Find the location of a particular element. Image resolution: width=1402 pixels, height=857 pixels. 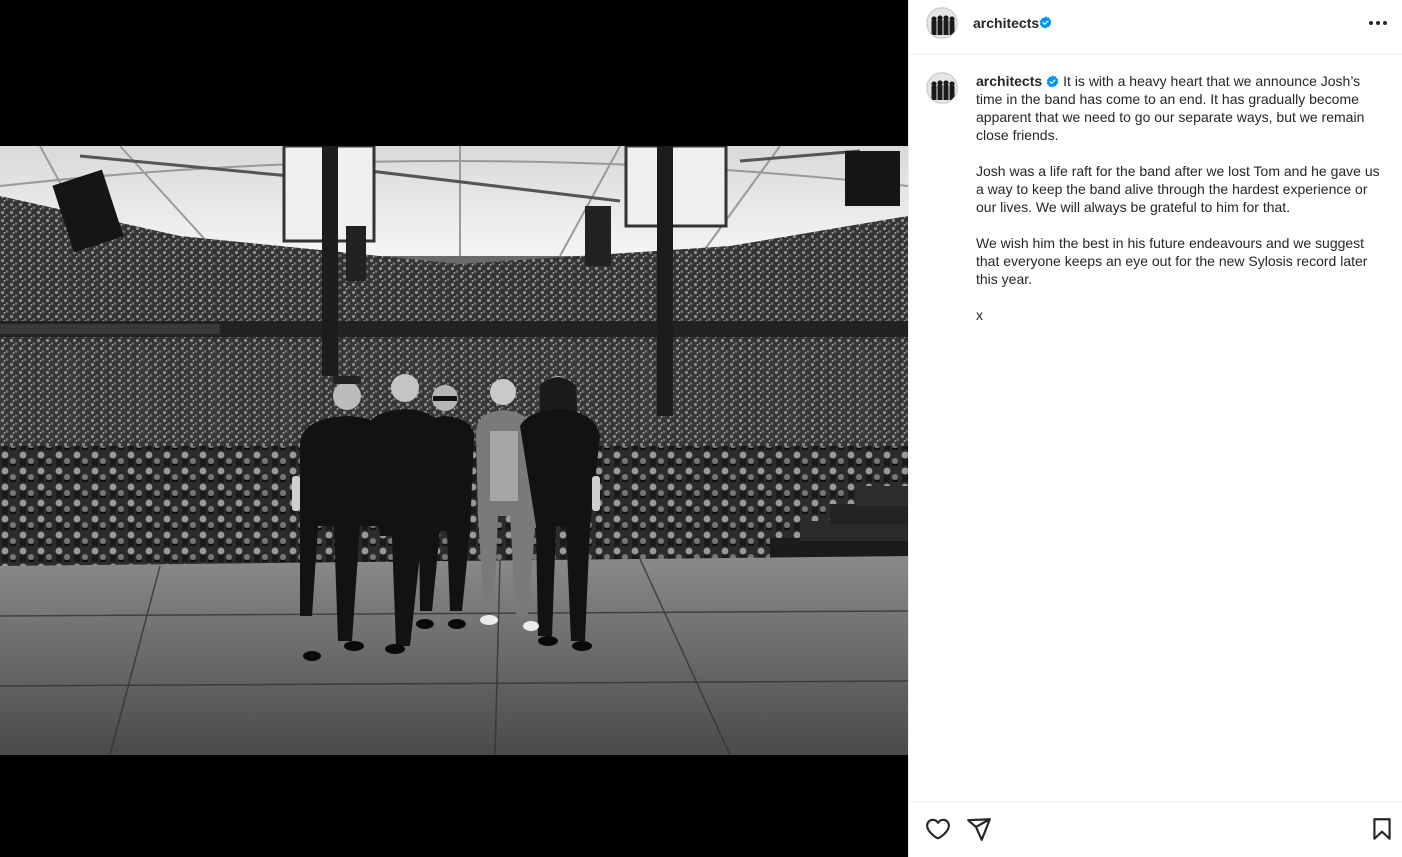

avatar is located at coordinates (942, 23).